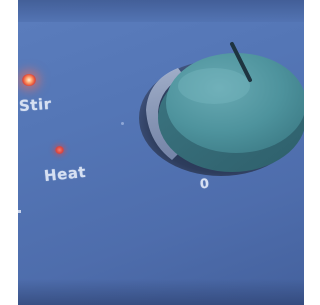 The width and height of the screenshot is (320, 305). Describe the element at coordinates (161, 292) in the screenshot. I see `panel-bottom-shadow` at that location.